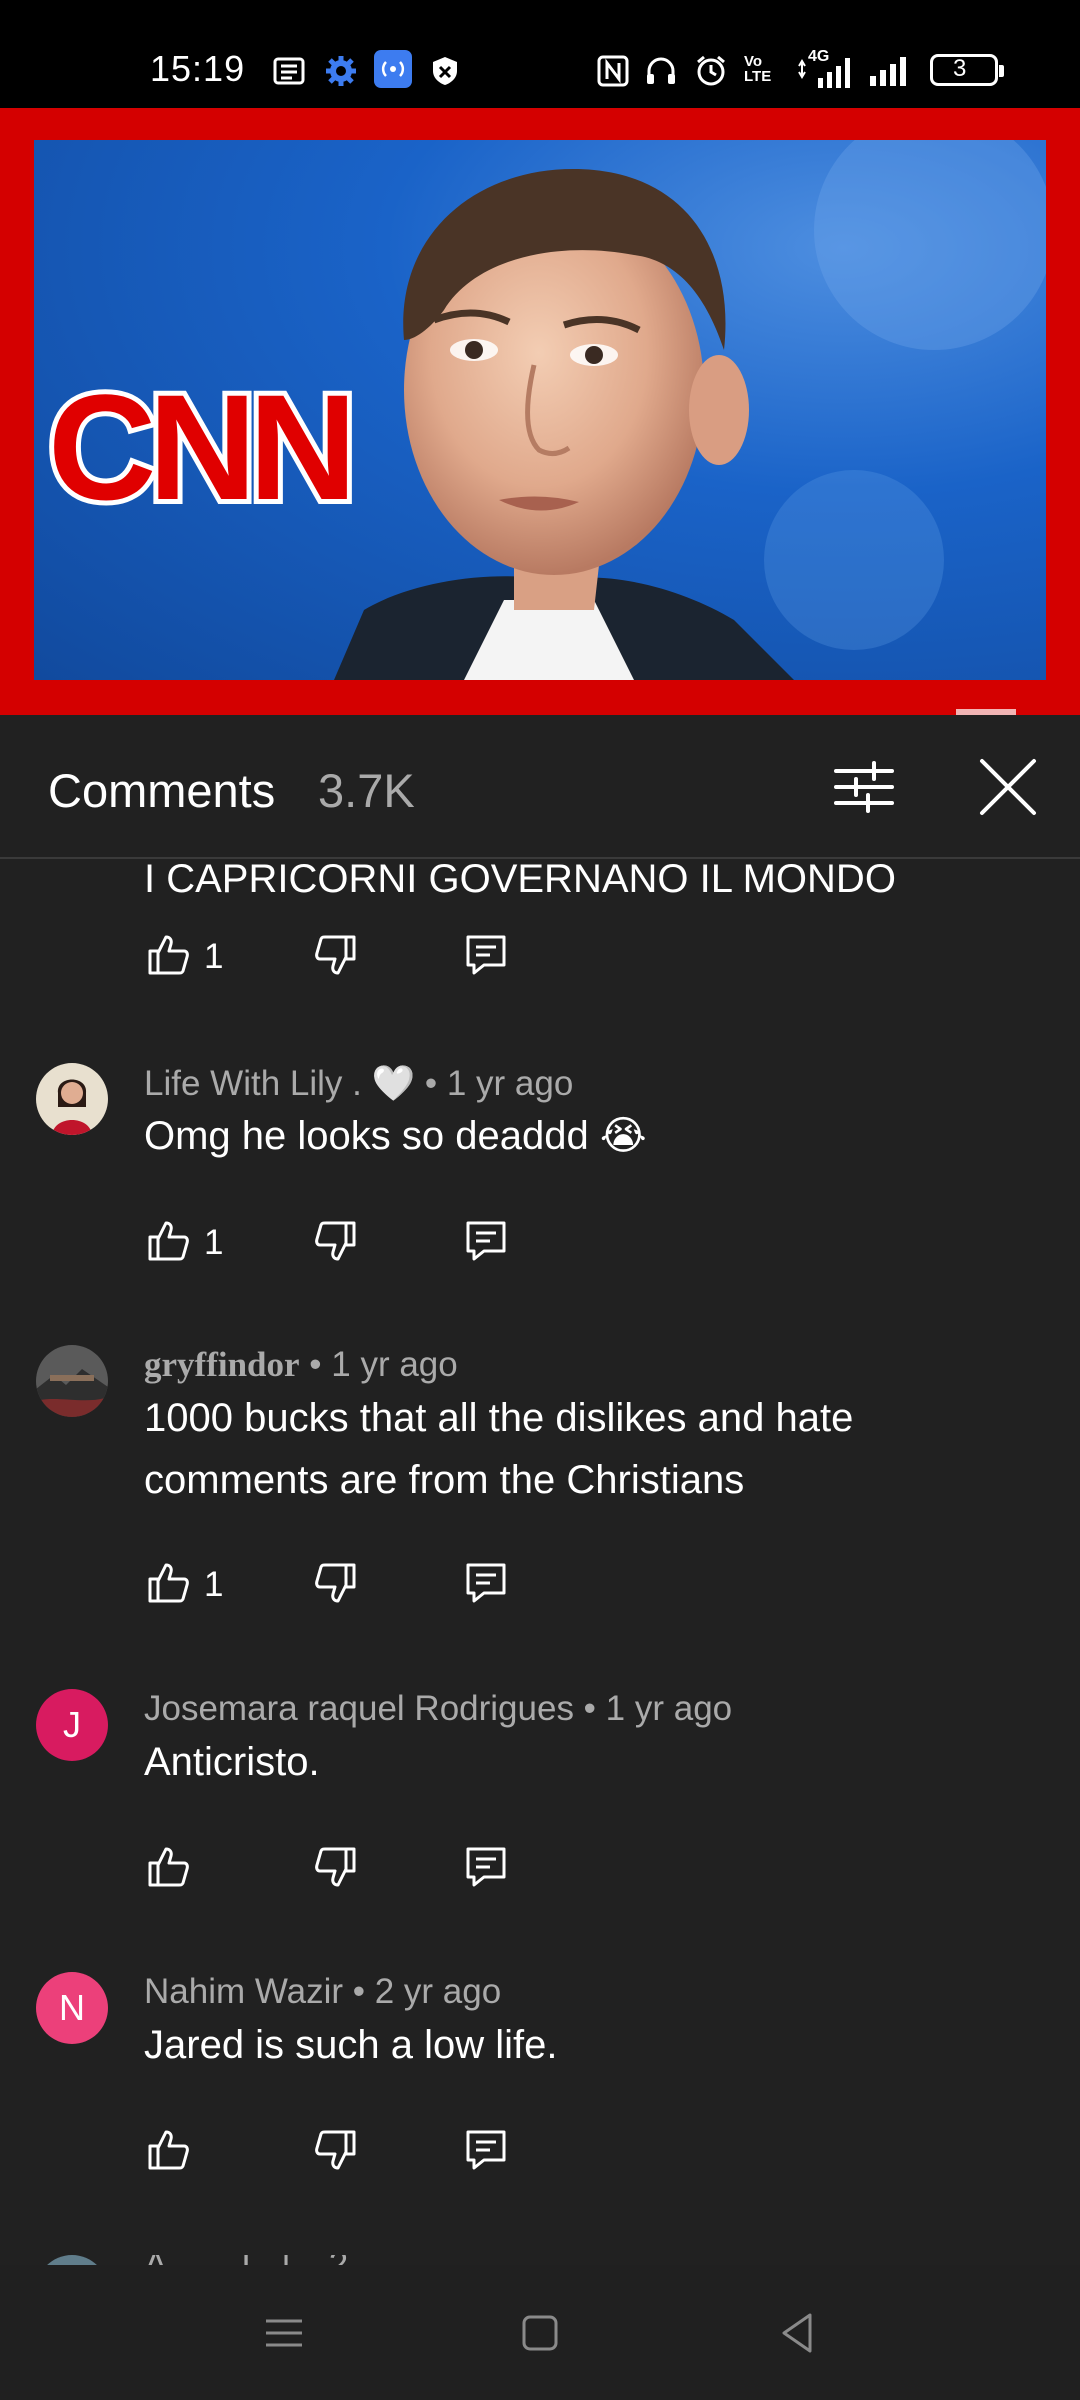 This screenshot has height=2400, width=1080. What do you see at coordinates (831, 68) in the screenshot?
I see `signal-4g-icon: 4G` at bounding box center [831, 68].